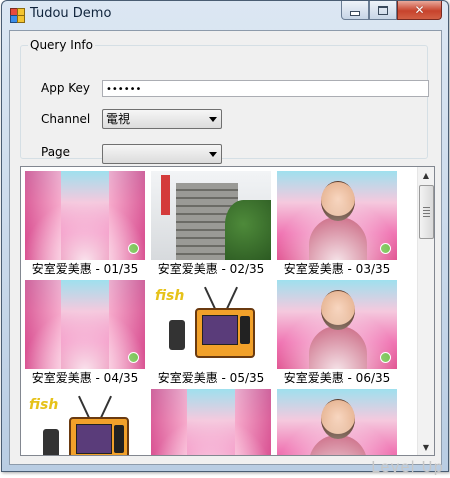  What do you see at coordinates (66, 88) in the screenshot?
I see `app-key-label: App Key` at bounding box center [66, 88].